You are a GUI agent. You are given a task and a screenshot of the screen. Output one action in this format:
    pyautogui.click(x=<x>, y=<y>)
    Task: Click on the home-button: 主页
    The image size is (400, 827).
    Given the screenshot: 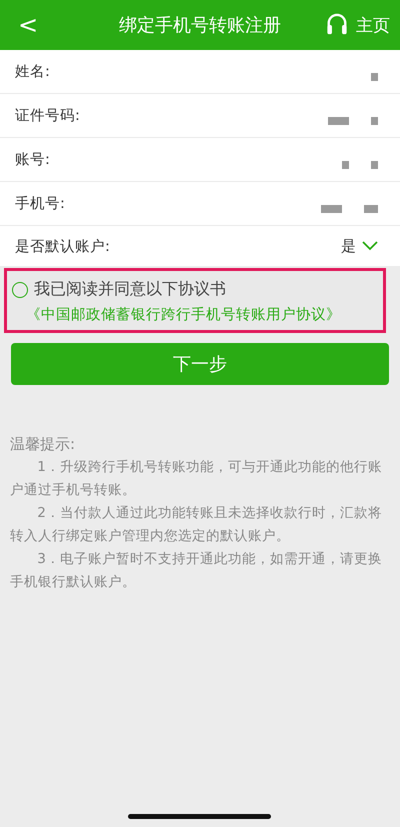 What is the action you would take?
    pyautogui.click(x=373, y=25)
    